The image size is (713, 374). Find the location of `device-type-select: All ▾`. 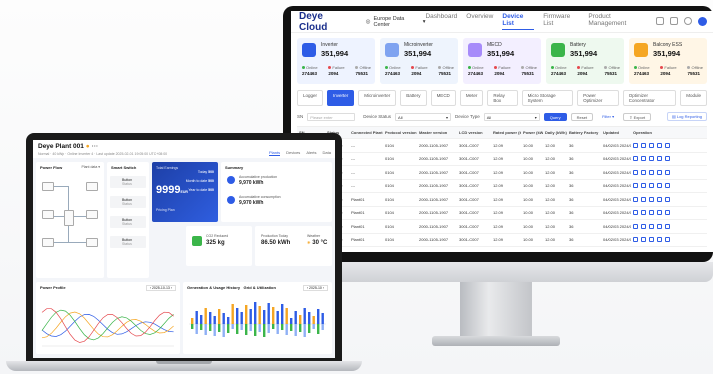

device-type-select: All ▾ is located at coordinates (511, 116).